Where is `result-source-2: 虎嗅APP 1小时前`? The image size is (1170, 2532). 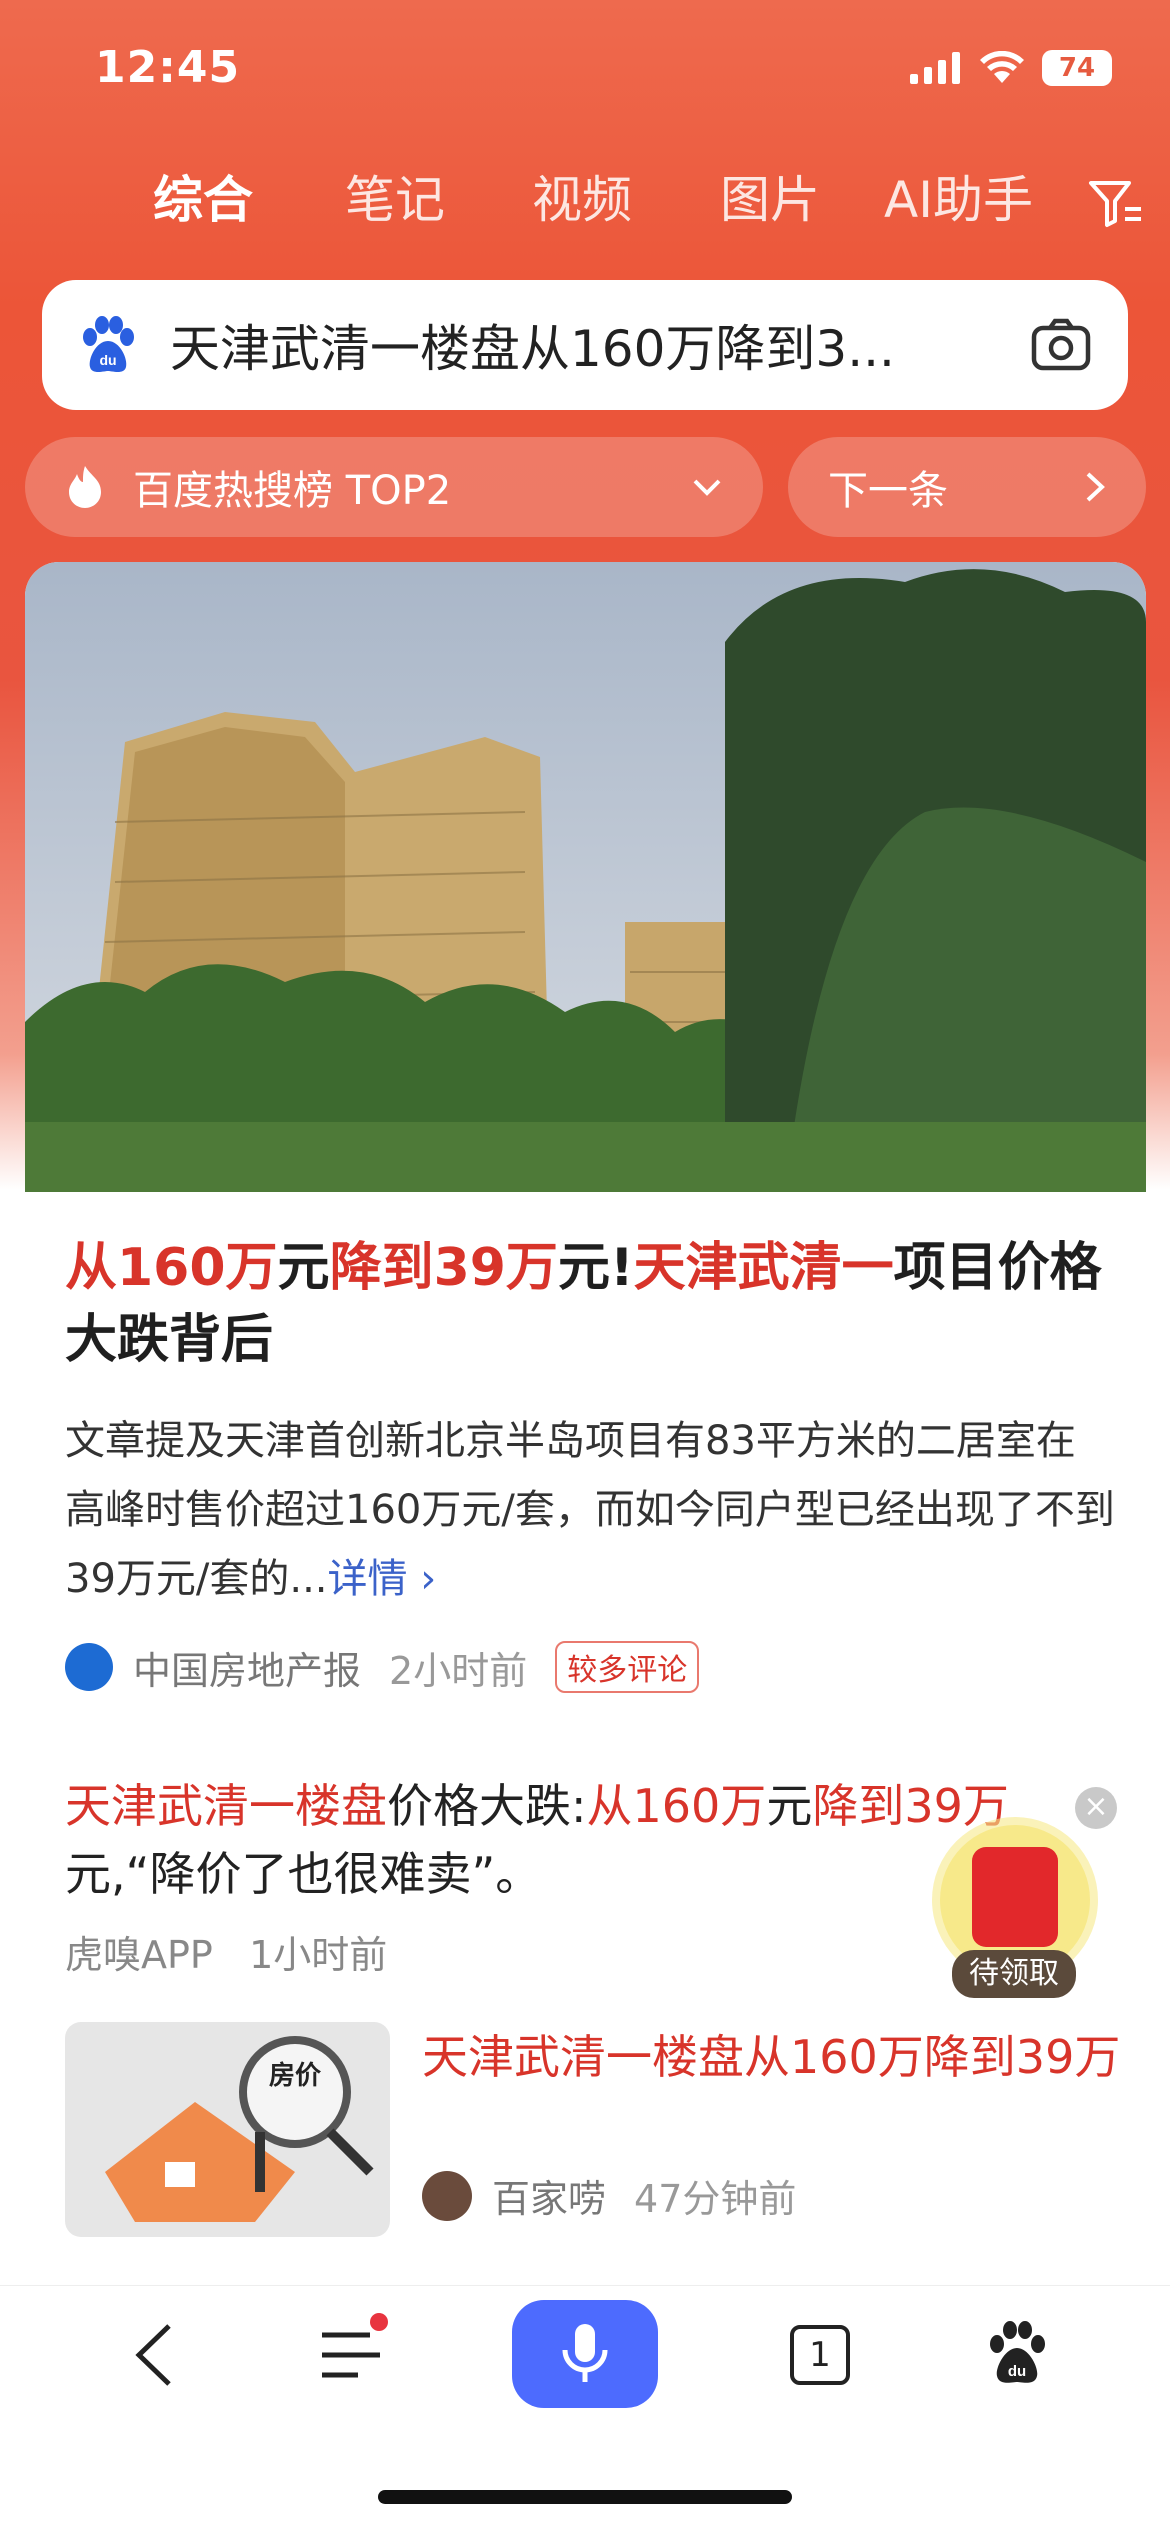
result-source-2: 虎嗅APP 1小时前 is located at coordinates (226, 1951).